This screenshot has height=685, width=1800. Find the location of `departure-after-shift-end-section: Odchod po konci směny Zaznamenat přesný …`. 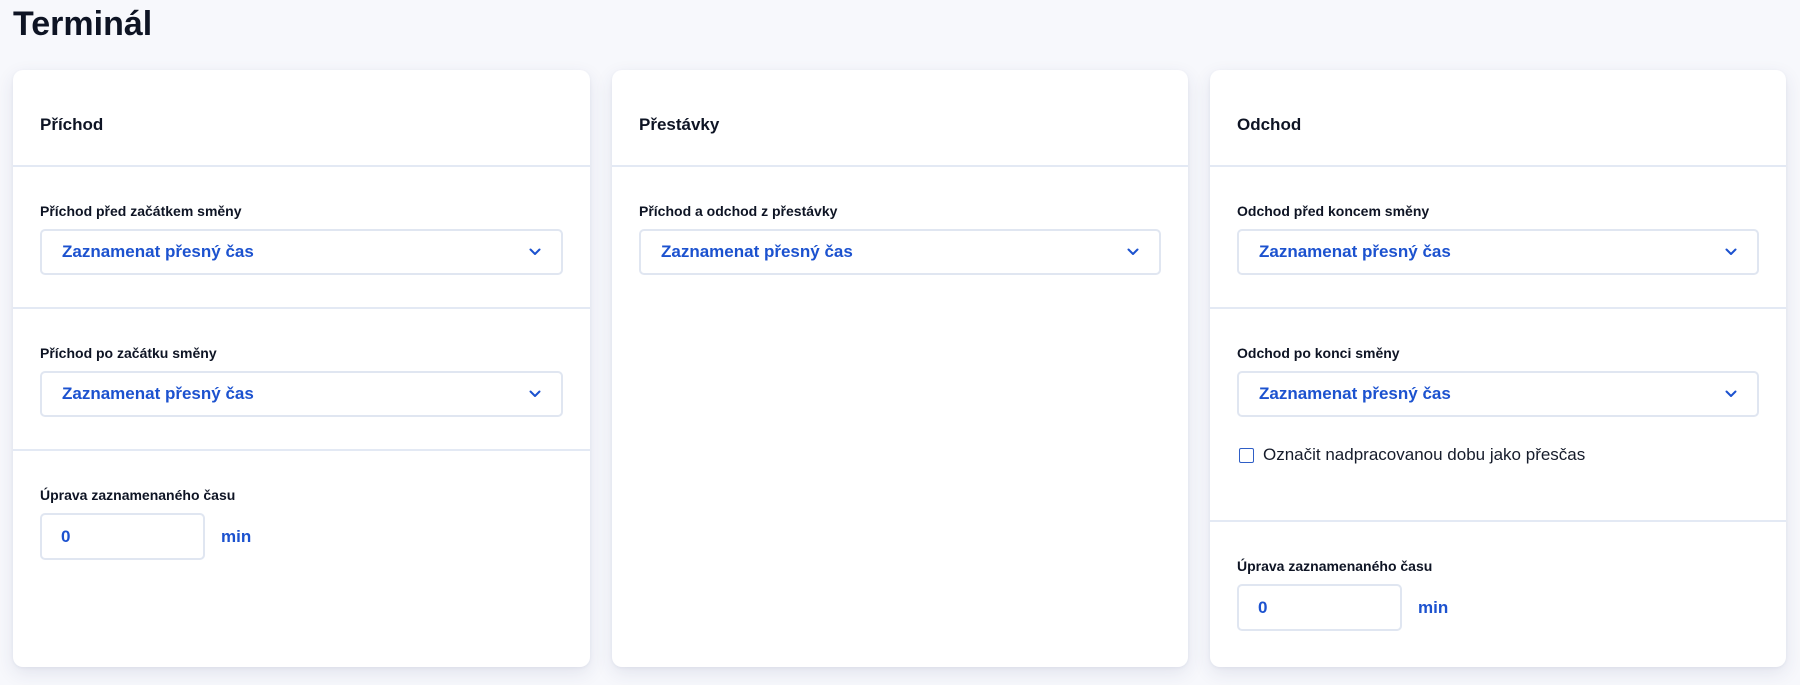

departure-after-shift-end-section: Odchod po konci směny Zaznamenat přesný … is located at coordinates (1498, 415).